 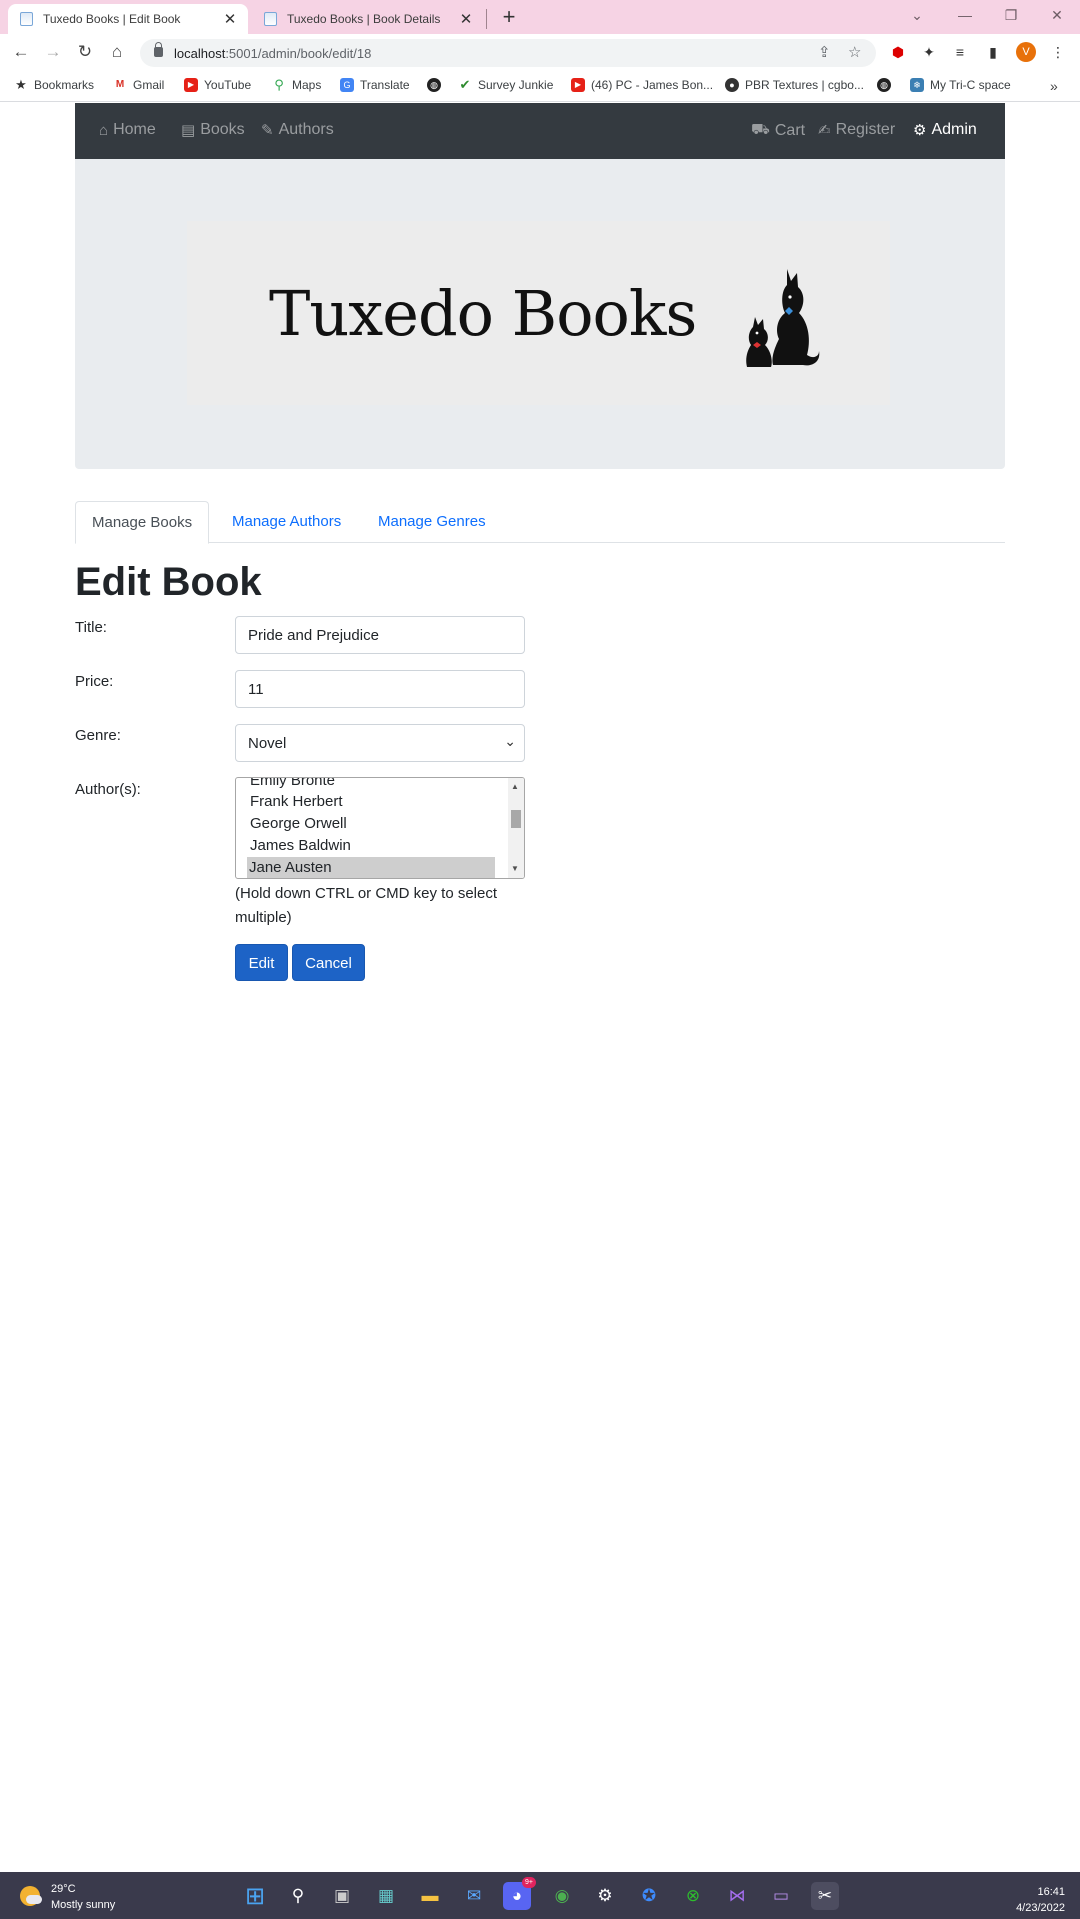 I want to click on xbox-icon: ⊗, so click(x=693, y=1896).